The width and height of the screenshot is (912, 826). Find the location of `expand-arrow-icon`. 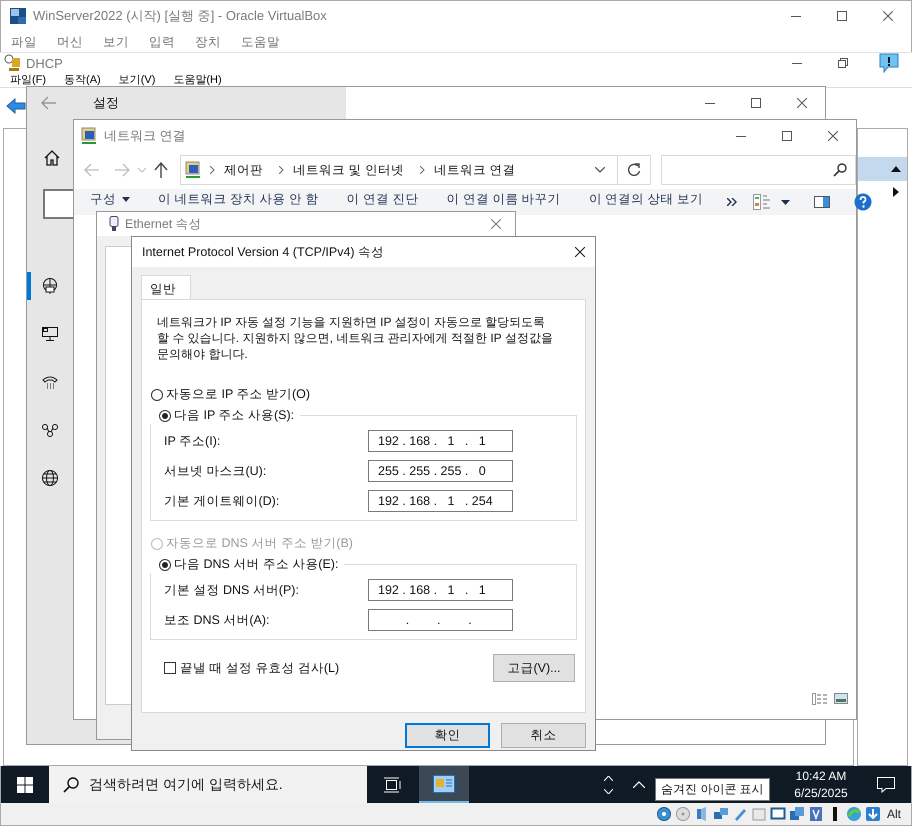

expand-arrow-icon is located at coordinates (896, 192).